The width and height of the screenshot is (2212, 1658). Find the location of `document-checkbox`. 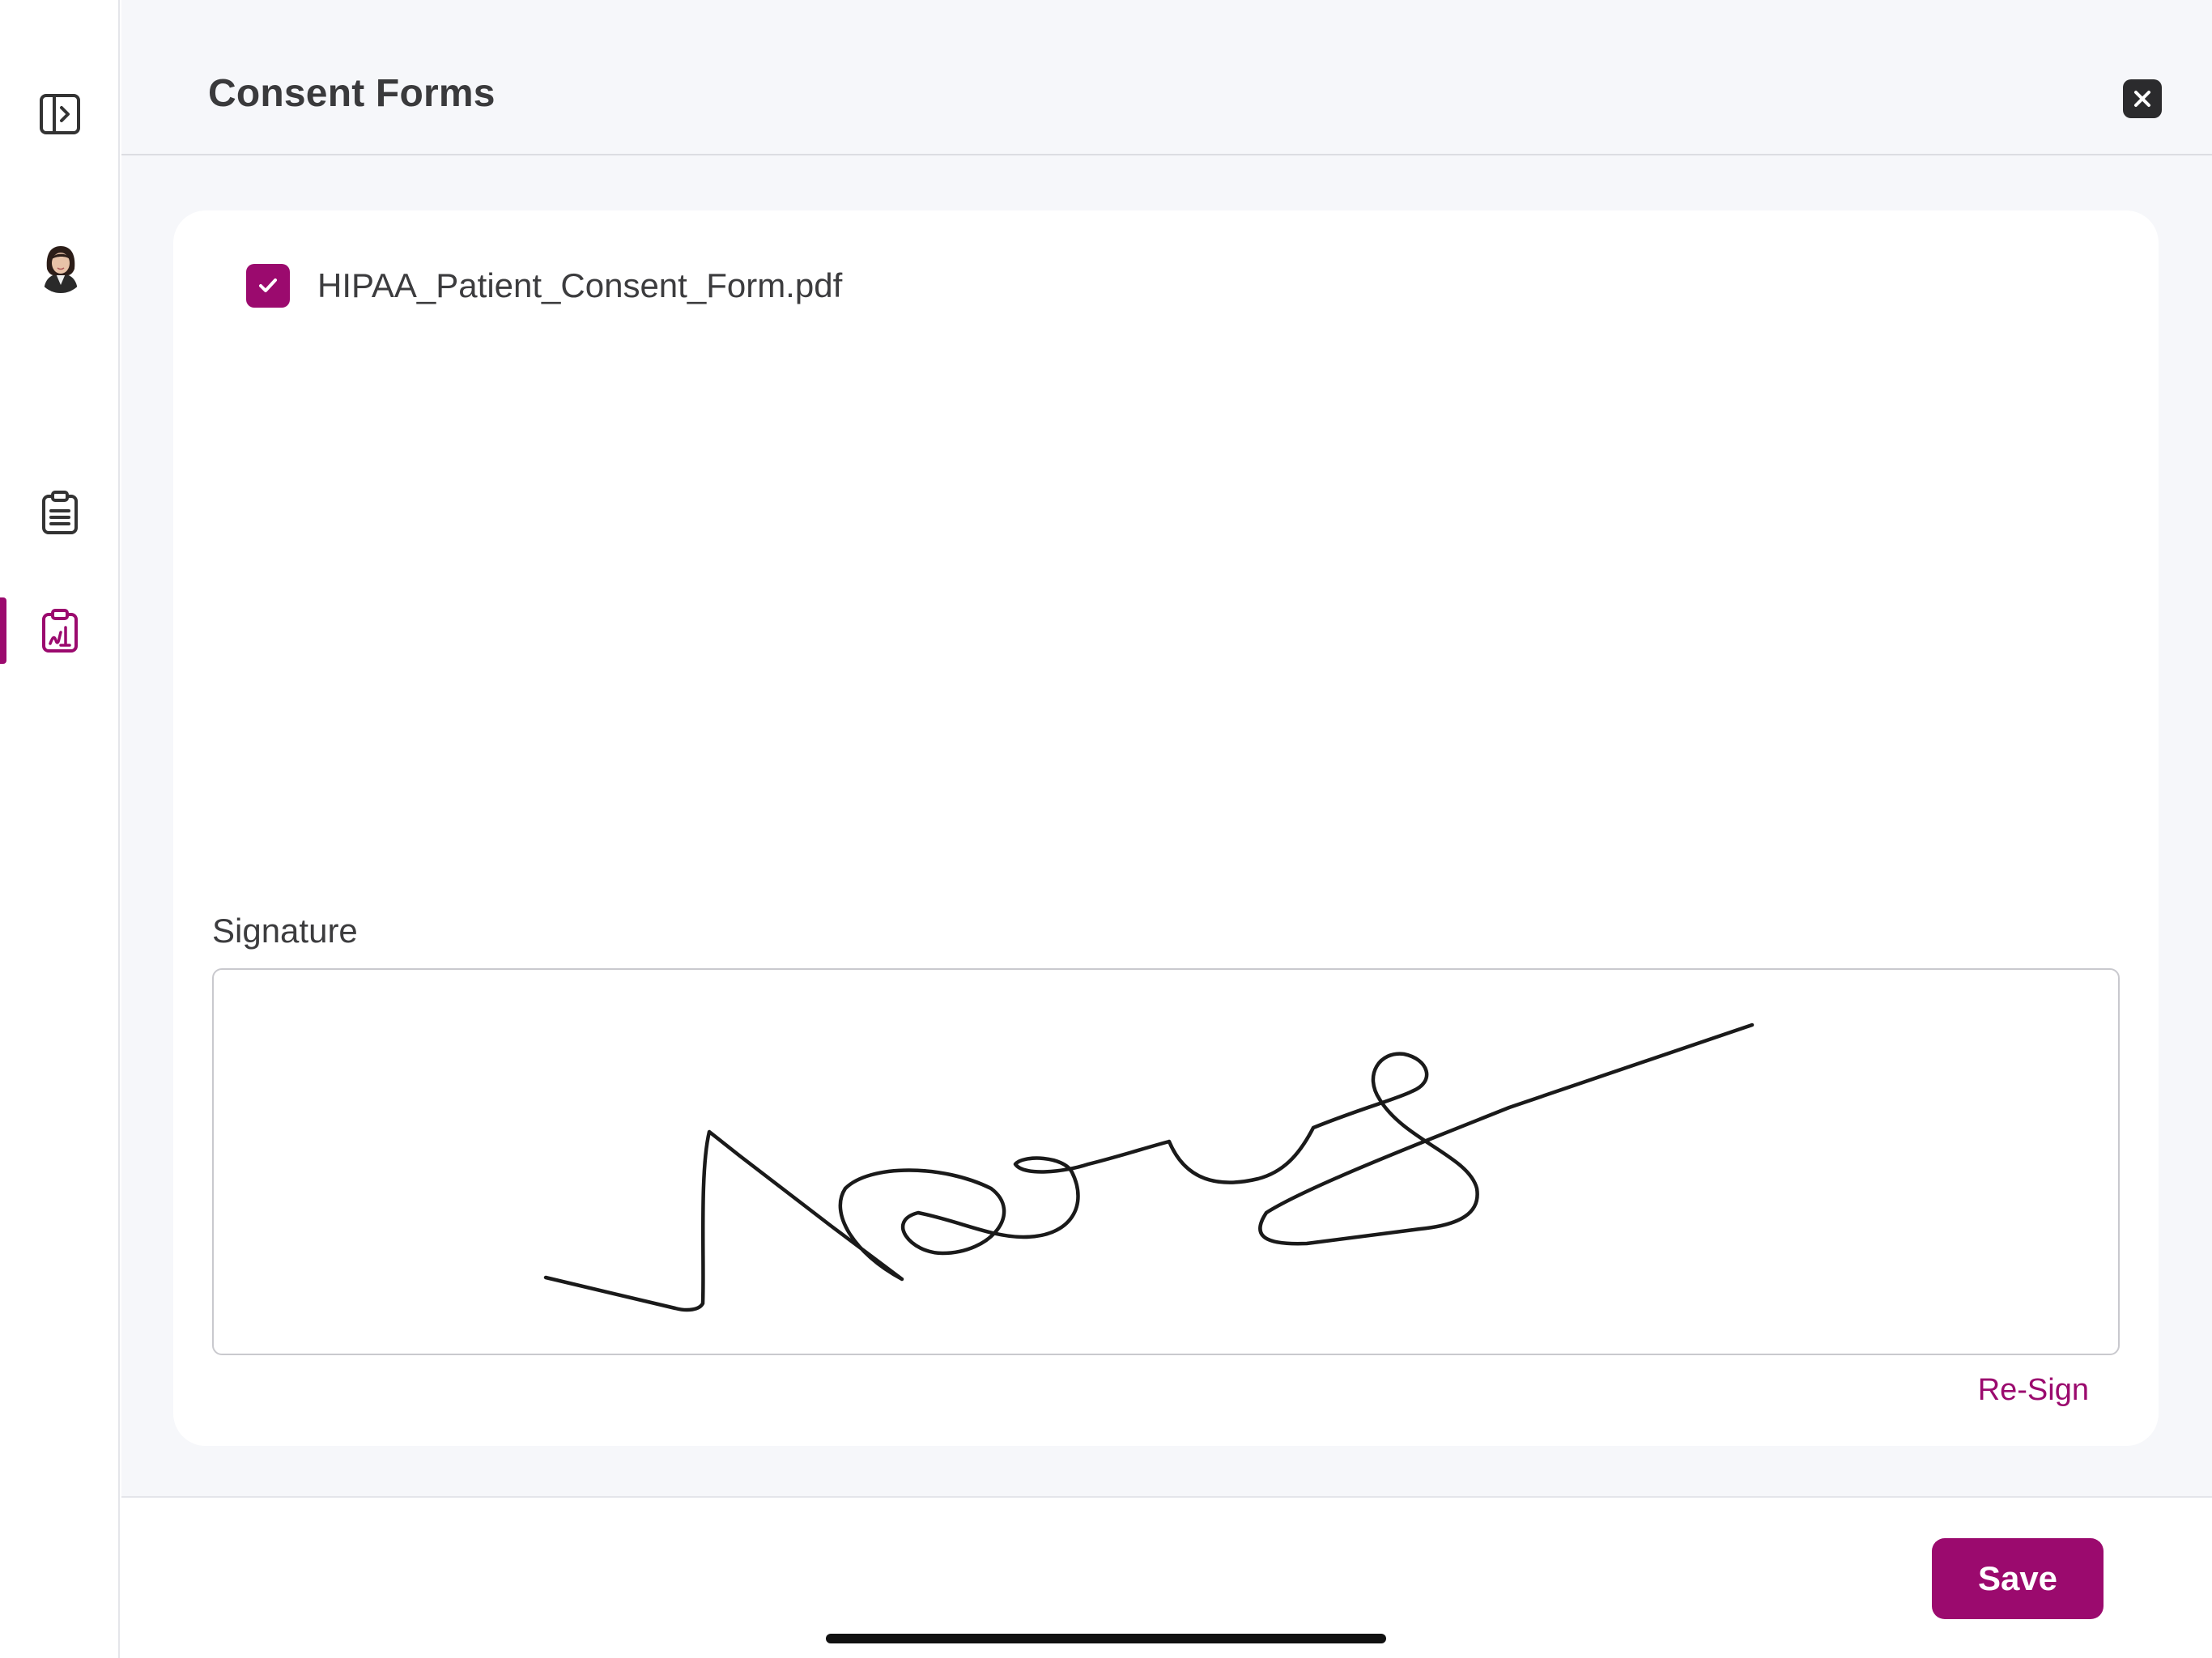

document-checkbox is located at coordinates (268, 286).